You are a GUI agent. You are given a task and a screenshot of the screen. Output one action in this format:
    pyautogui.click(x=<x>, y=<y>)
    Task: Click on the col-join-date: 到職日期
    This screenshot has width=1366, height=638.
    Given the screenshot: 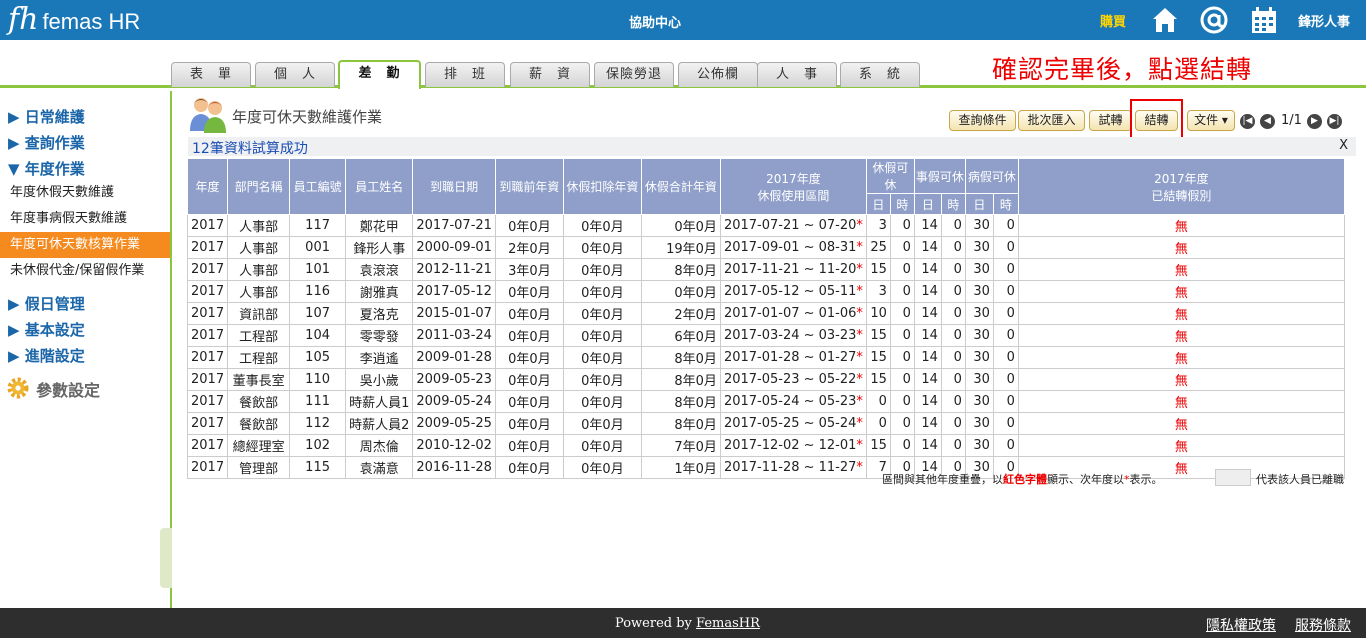 What is the action you would take?
    pyautogui.click(x=454, y=186)
    